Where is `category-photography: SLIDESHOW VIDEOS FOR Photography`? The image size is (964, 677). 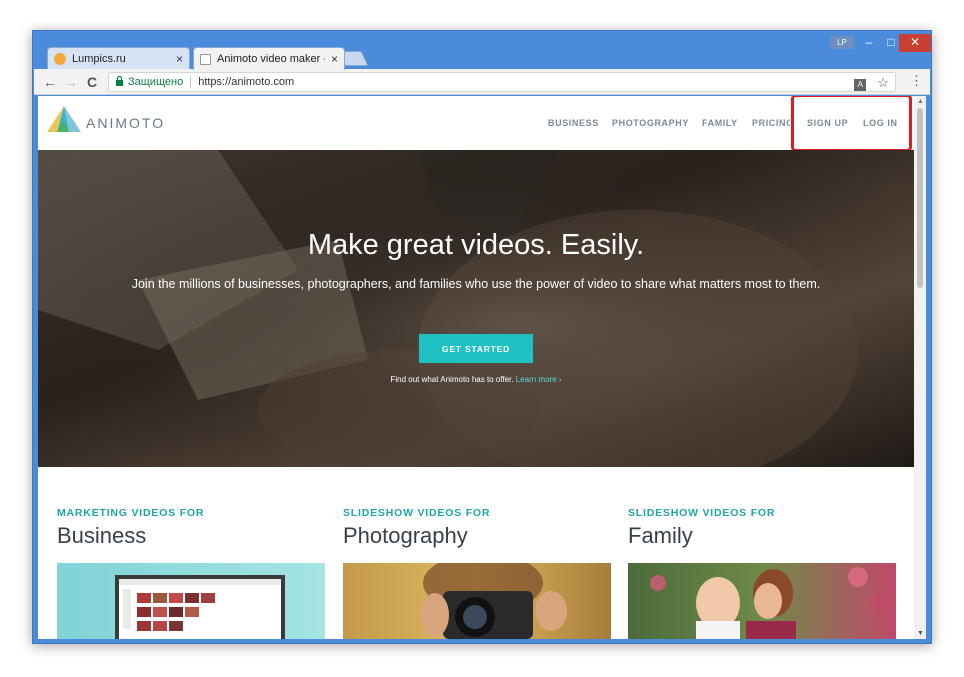
category-photography: SLIDESHOW VIDEOS FOR Photography is located at coordinates (477, 573).